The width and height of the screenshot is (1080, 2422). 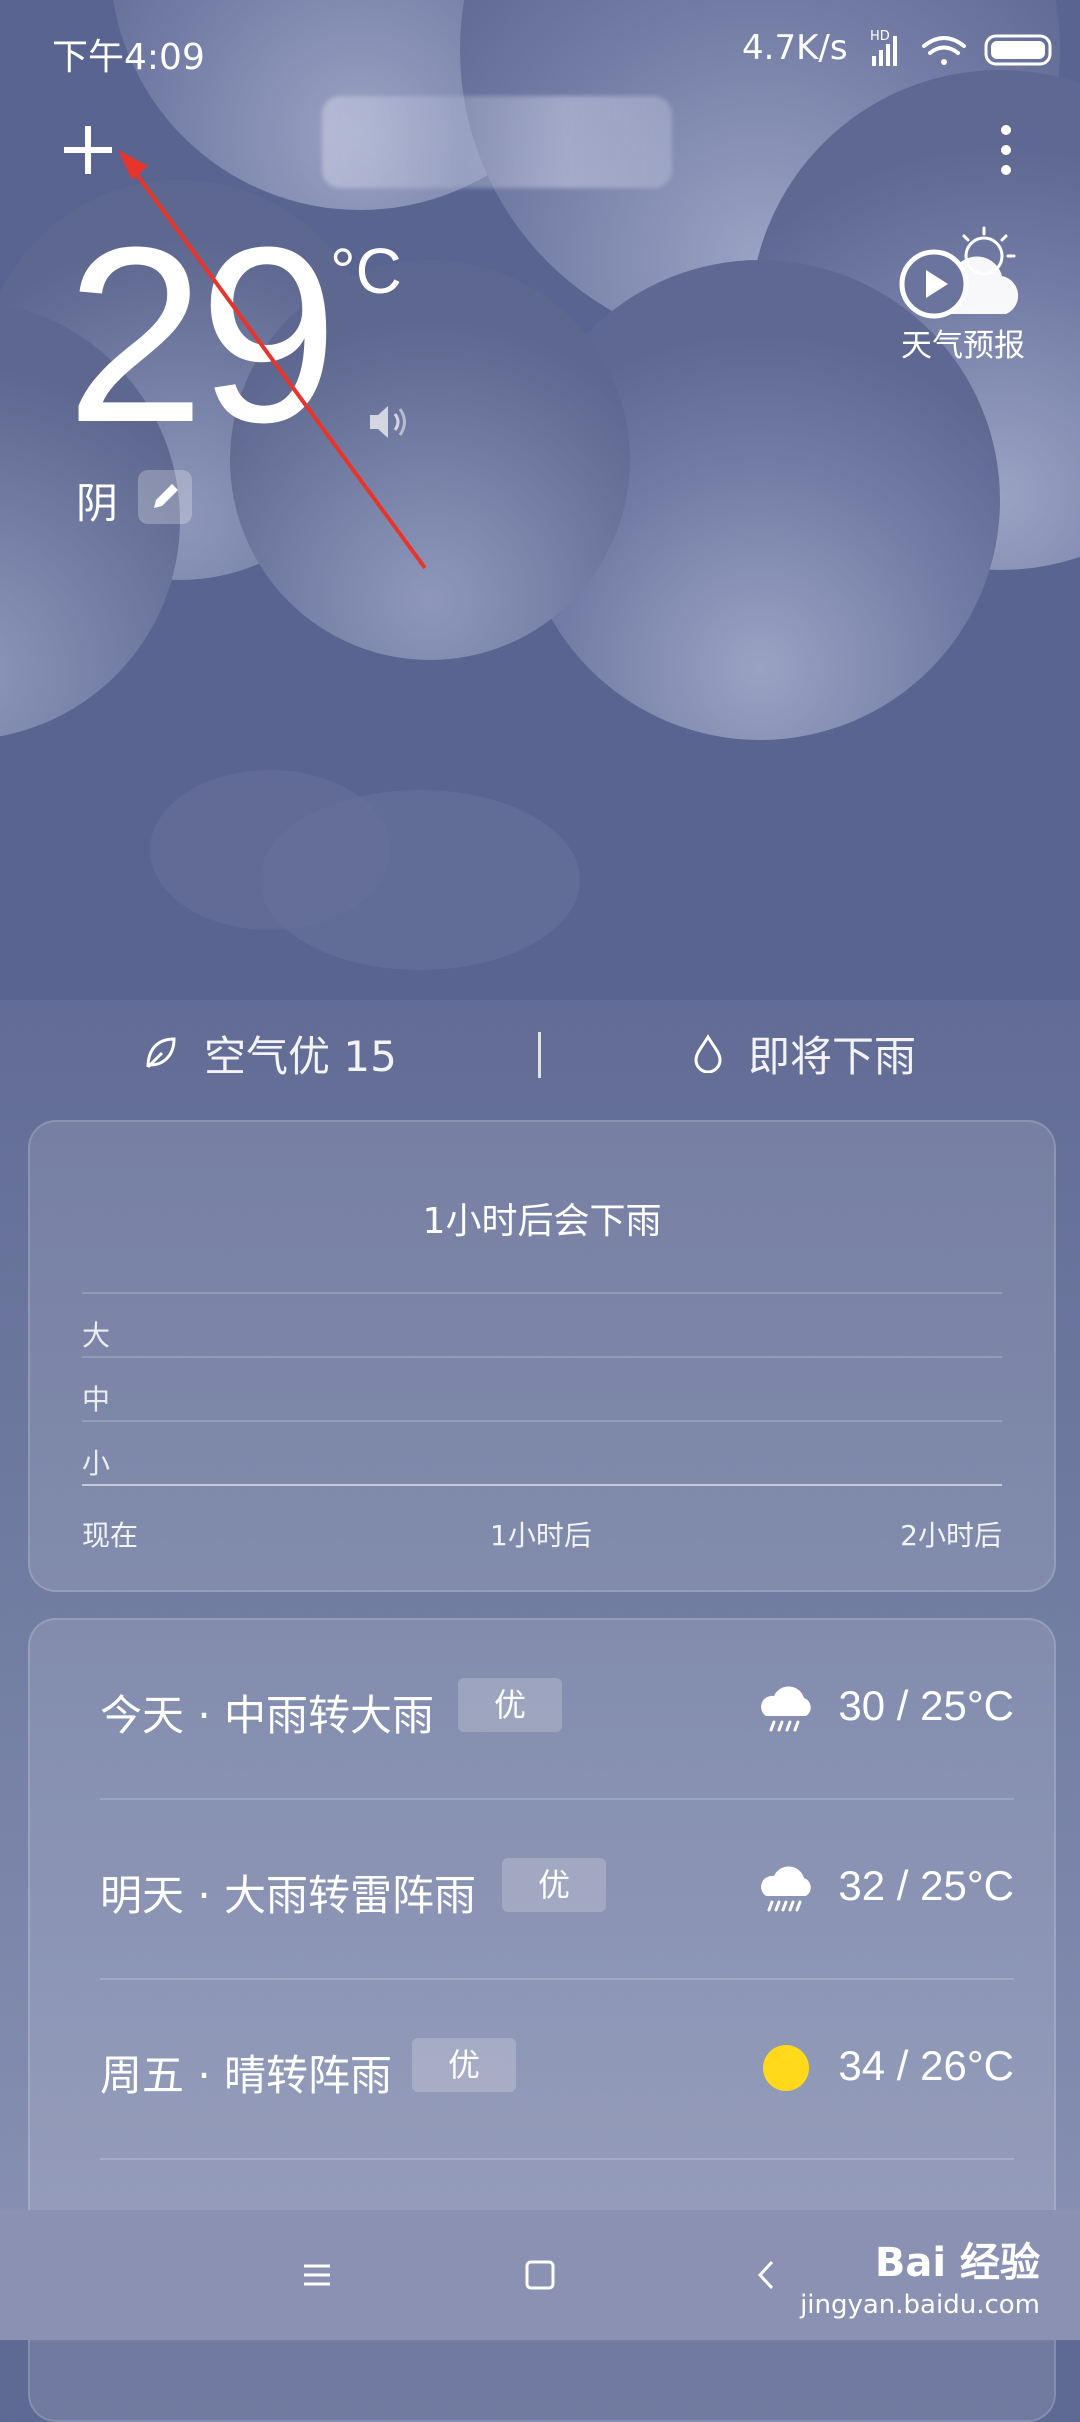 I want to click on daily-row: 明天 · 大雨转雷阵雨 优 32 / 25°C, so click(x=557, y=1890).